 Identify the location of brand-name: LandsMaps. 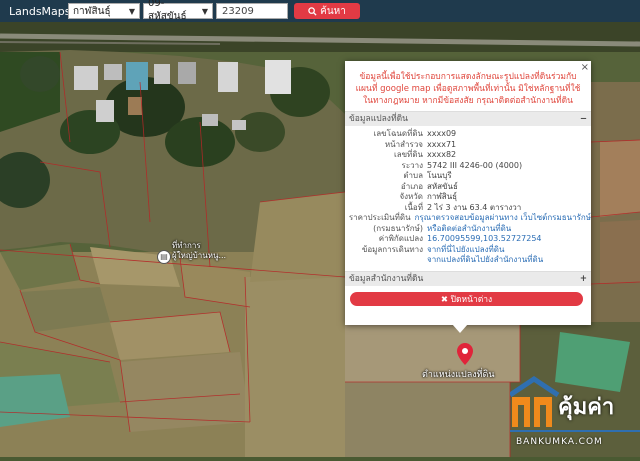
(40, 11).